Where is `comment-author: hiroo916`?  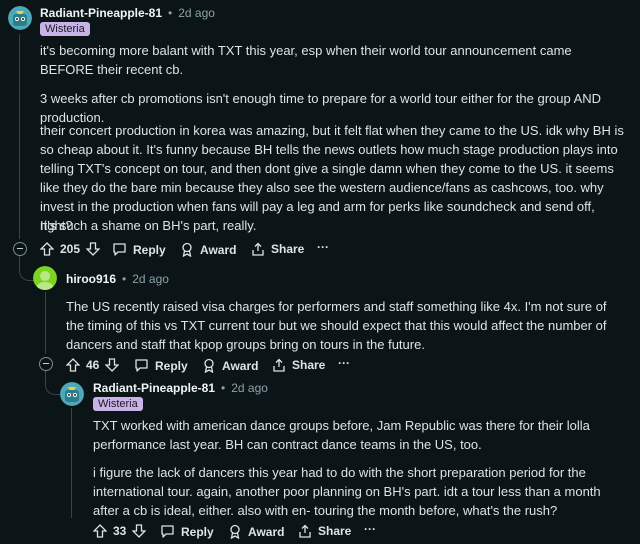
comment-author: hiroo916 is located at coordinates (91, 279).